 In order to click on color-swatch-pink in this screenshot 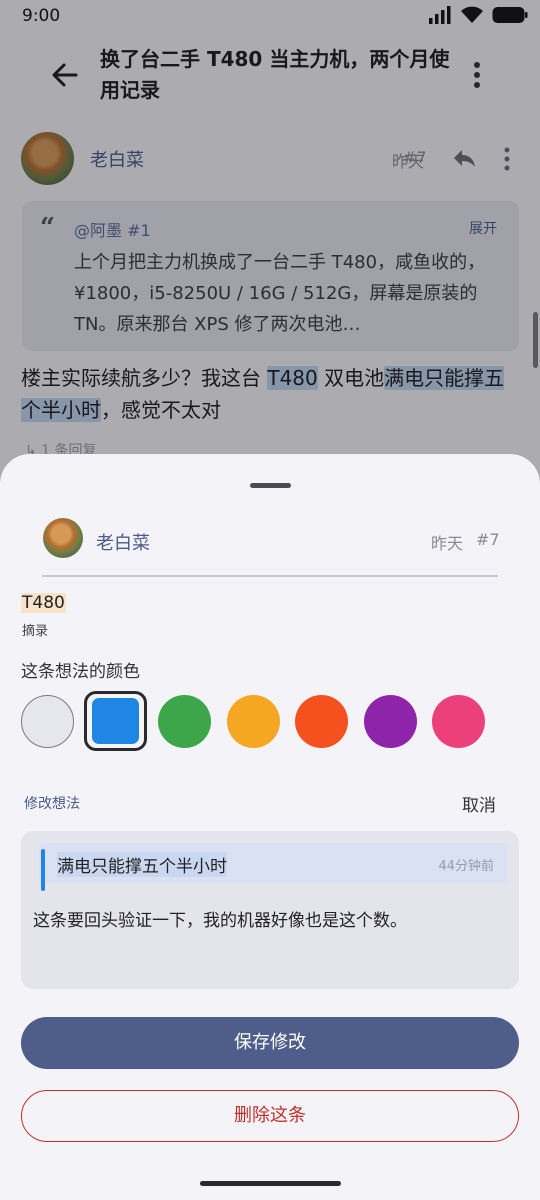, I will do `click(458, 721)`.